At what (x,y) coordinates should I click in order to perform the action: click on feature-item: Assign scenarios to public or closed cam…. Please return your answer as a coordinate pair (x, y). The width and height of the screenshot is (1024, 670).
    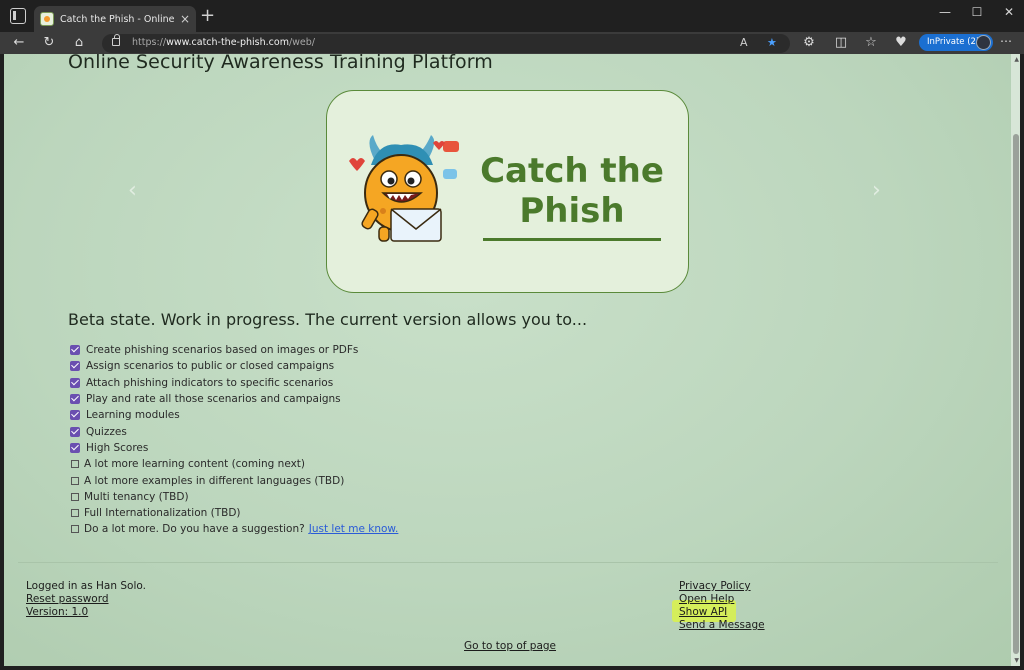
    Looking at the image, I should click on (234, 366).